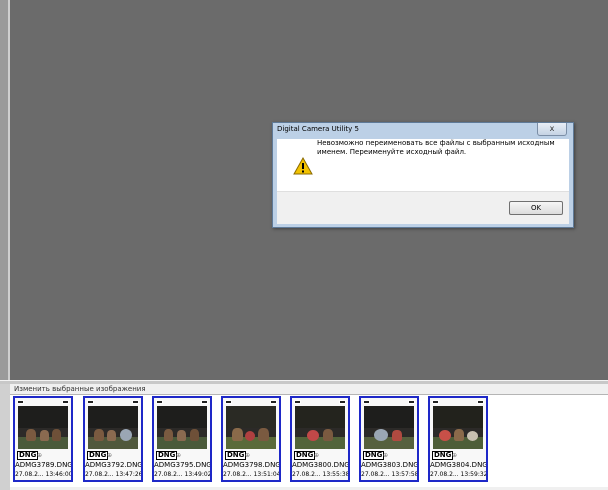 This screenshot has height=490, width=608. Describe the element at coordinates (251, 474) in the screenshot. I see `thumbnail-date: 27.08.2... 13:51:04` at that location.